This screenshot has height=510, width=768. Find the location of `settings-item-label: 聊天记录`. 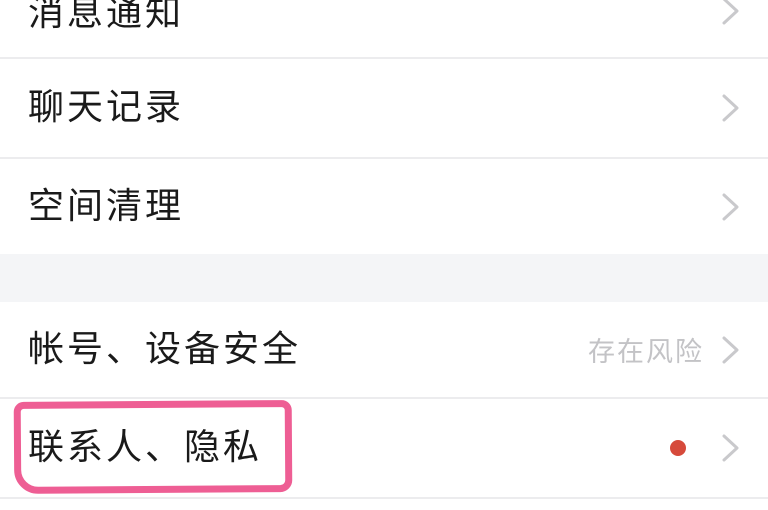

settings-item-label: 聊天记录 is located at coordinates (106, 107).